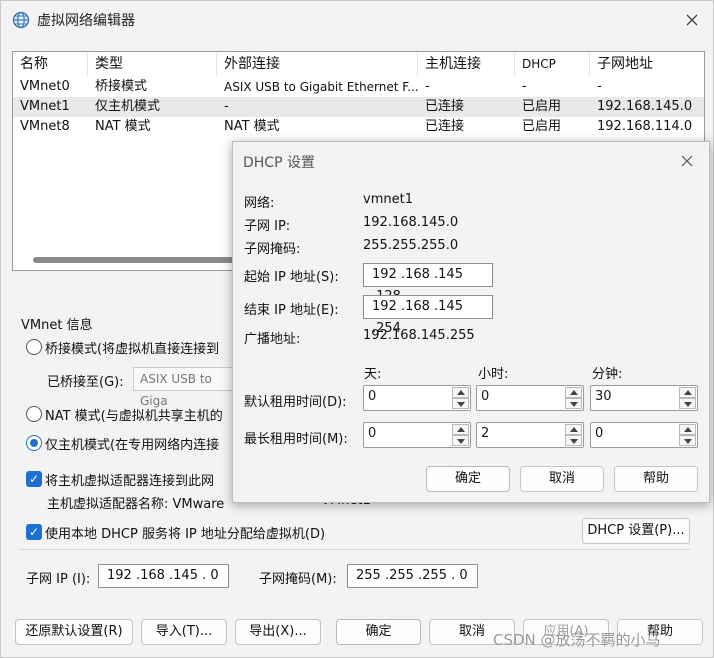  Describe the element at coordinates (45, 106) in the screenshot. I see `cell-name: VMnet1` at that location.